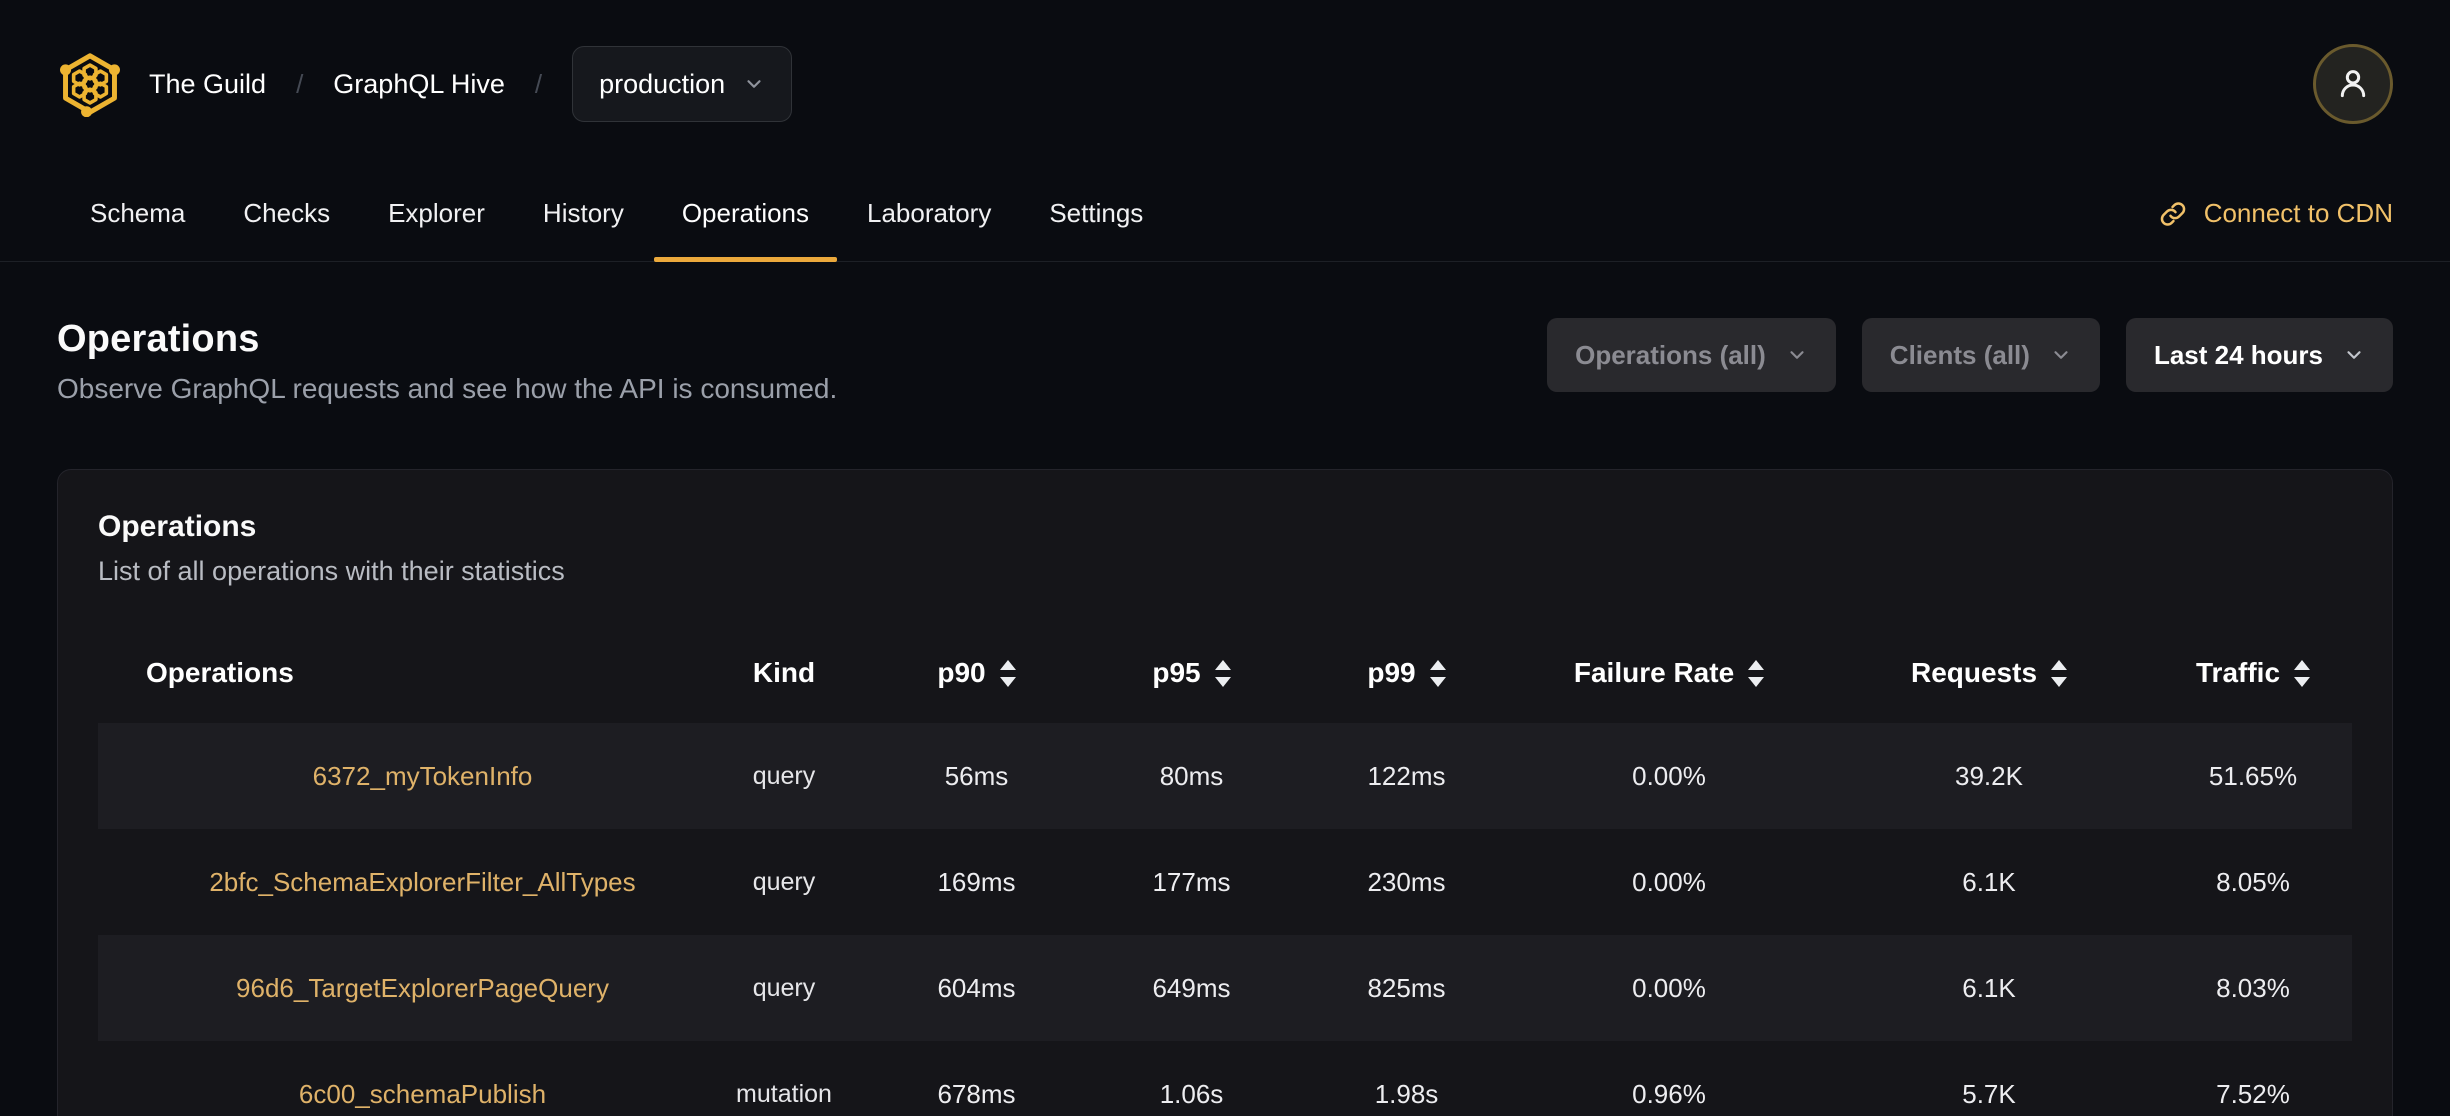 The width and height of the screenshot is (2450, 1116). I want to click on breadcrumb-org: The Guild, so click(207, 84).